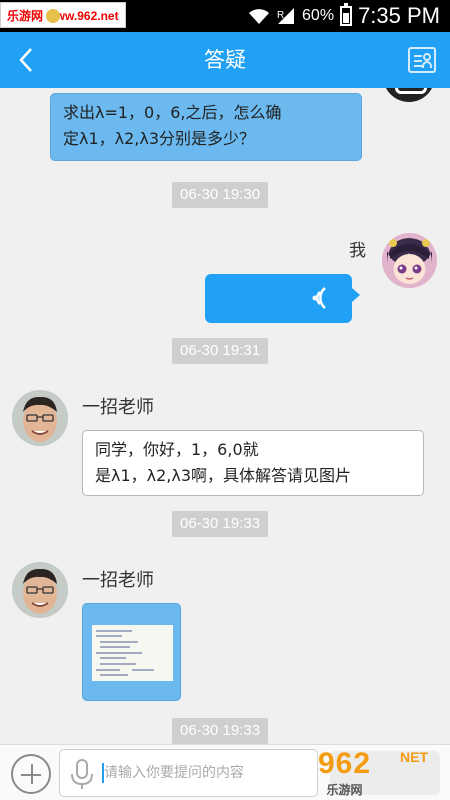 The width and height of the screenshot is (450, 800). What do you see at coordinates (225, 16) in the screenshot?
I see `status-bar: 乐游网 www.962.net R 60% 7:35 PM` at bounding box center [225, 16].